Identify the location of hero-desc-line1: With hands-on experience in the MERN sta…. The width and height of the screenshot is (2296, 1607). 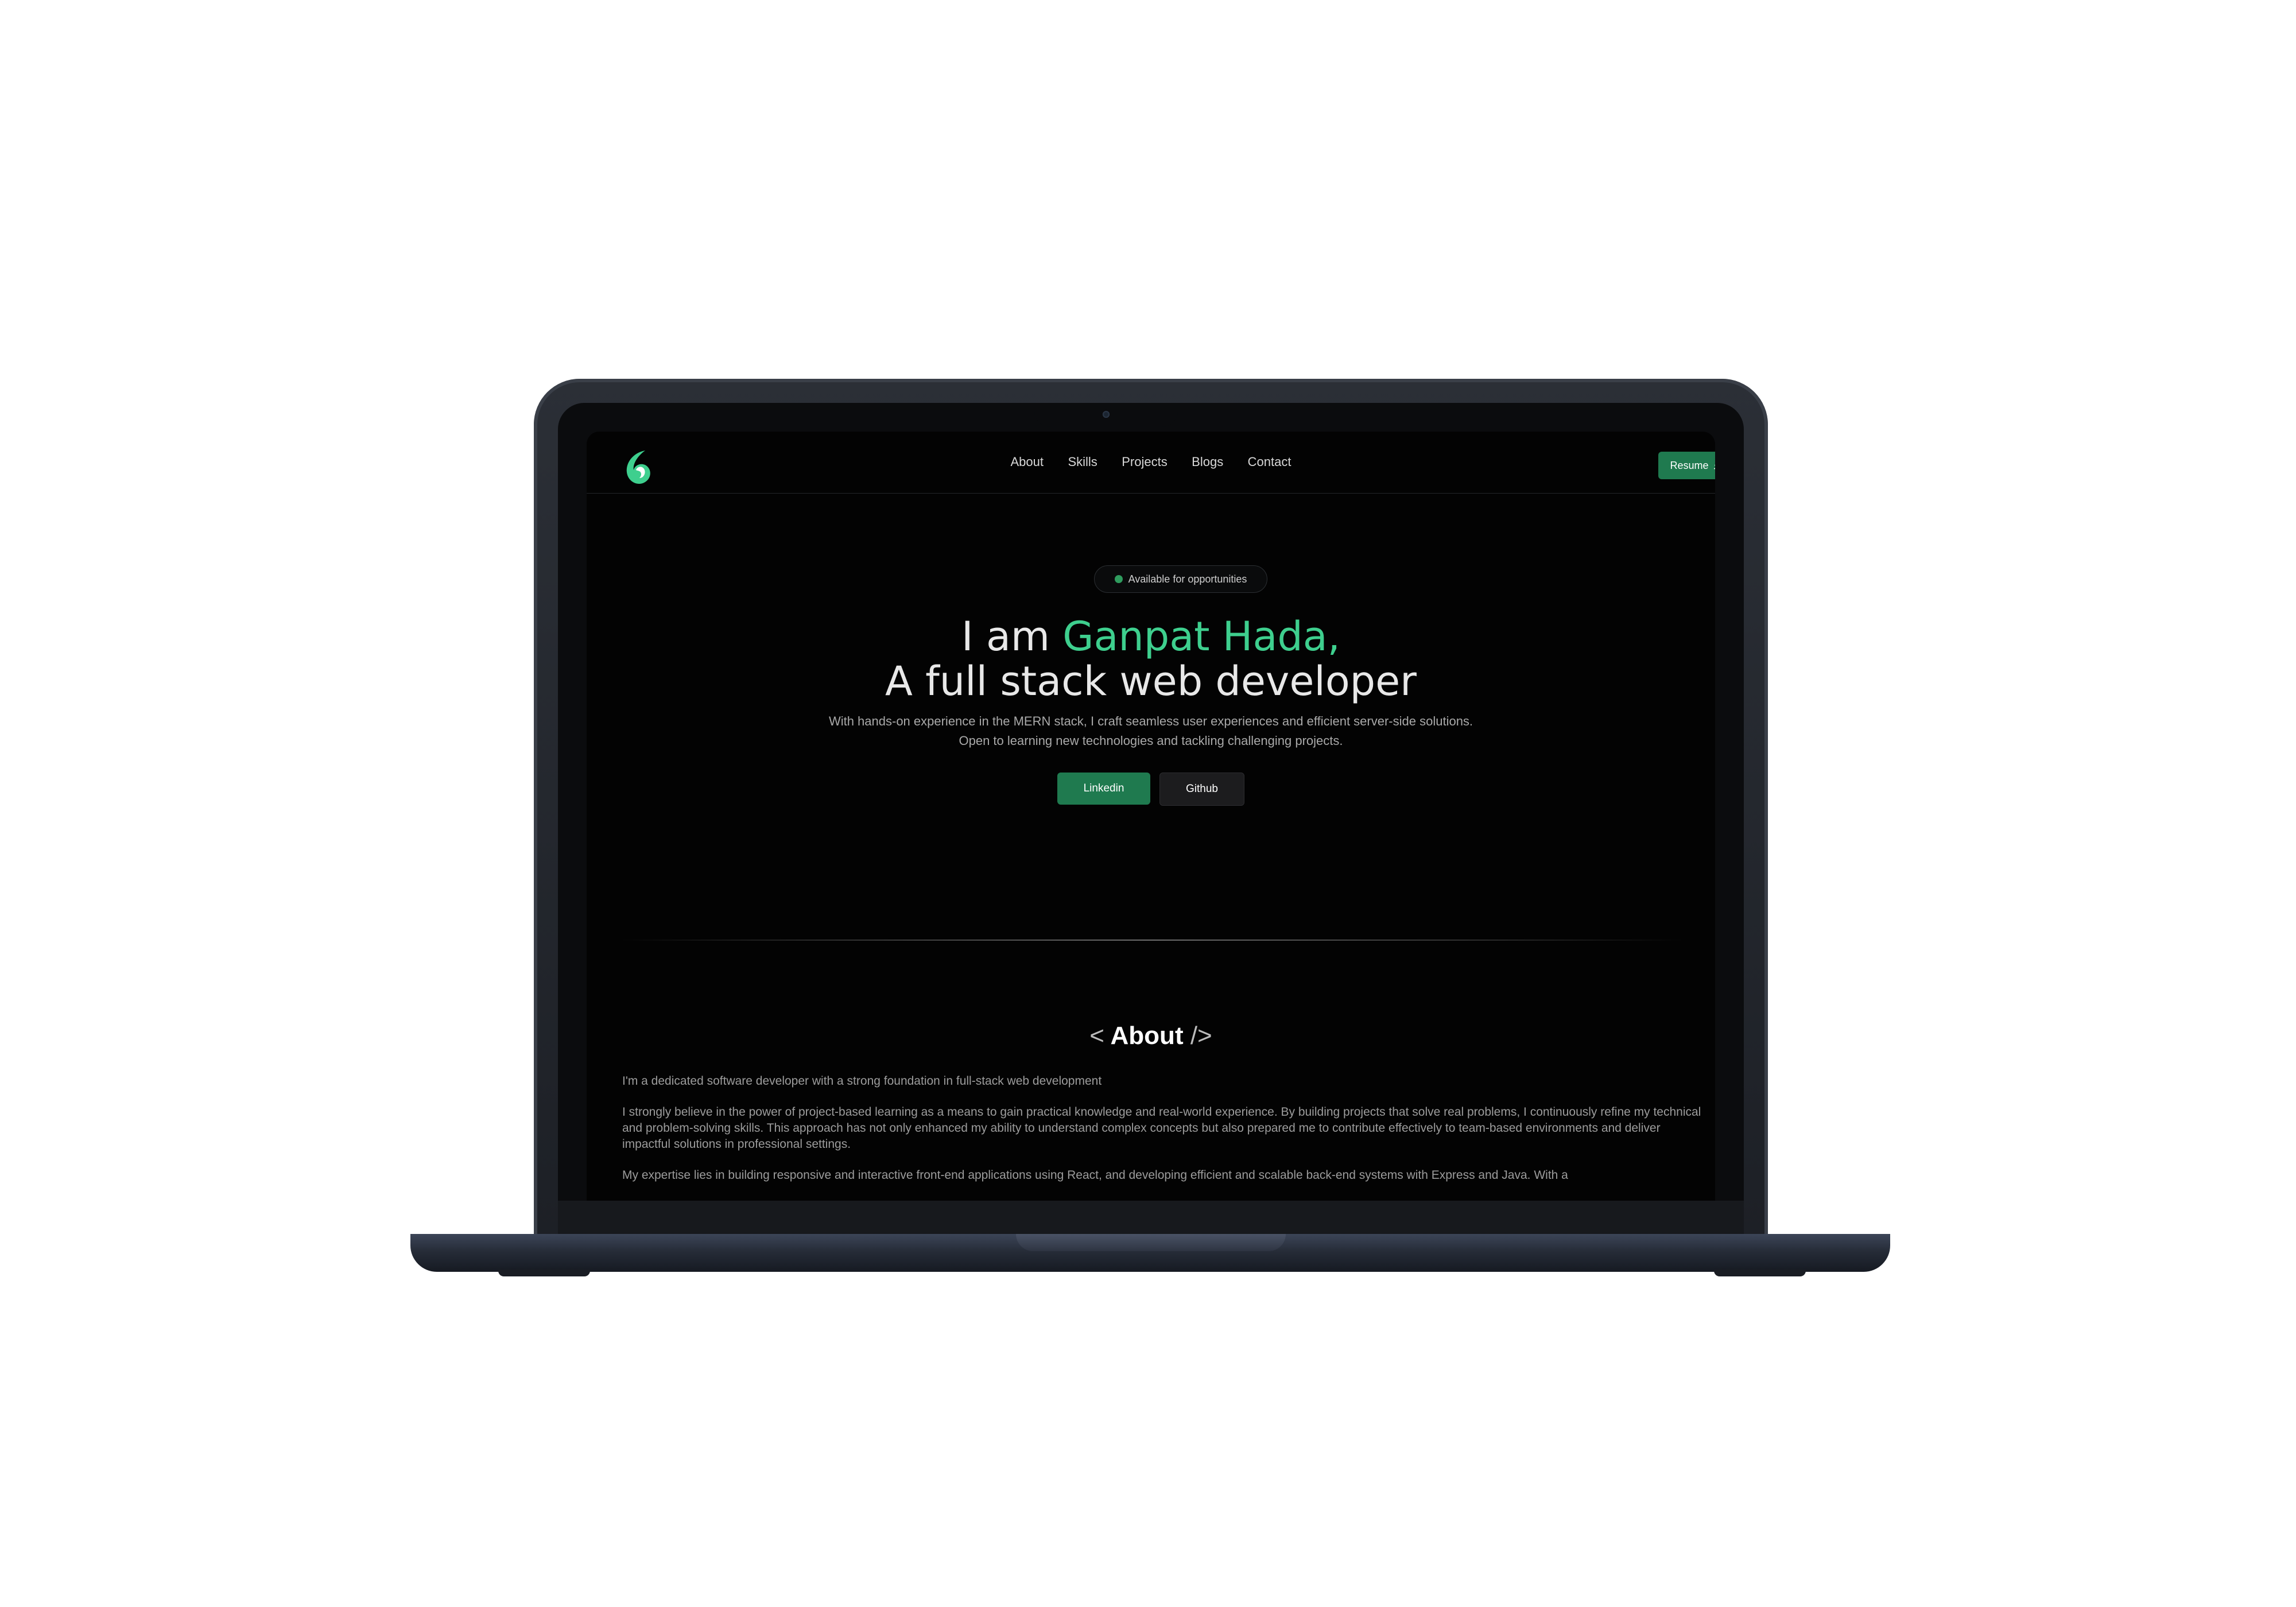
(1150, 721).